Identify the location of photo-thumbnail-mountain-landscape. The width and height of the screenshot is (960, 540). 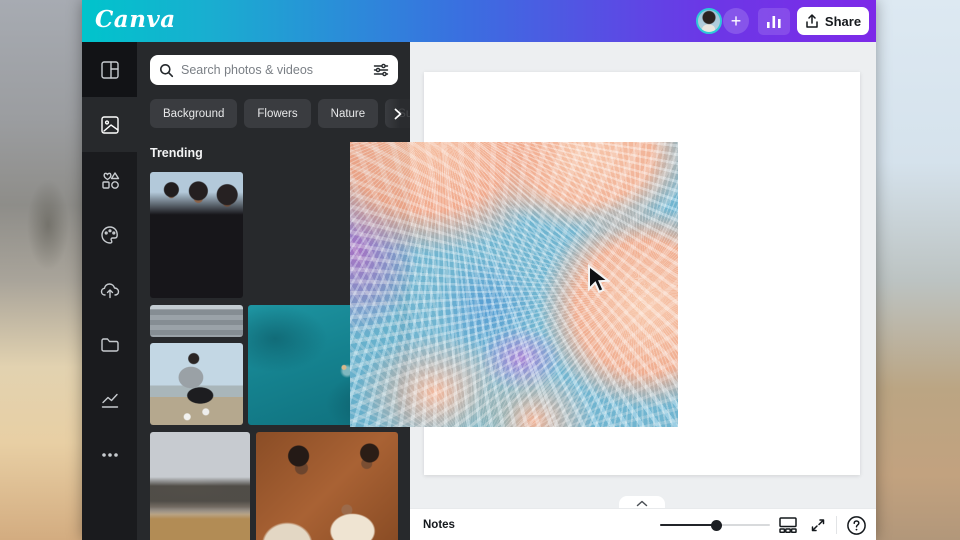
(200, 486).